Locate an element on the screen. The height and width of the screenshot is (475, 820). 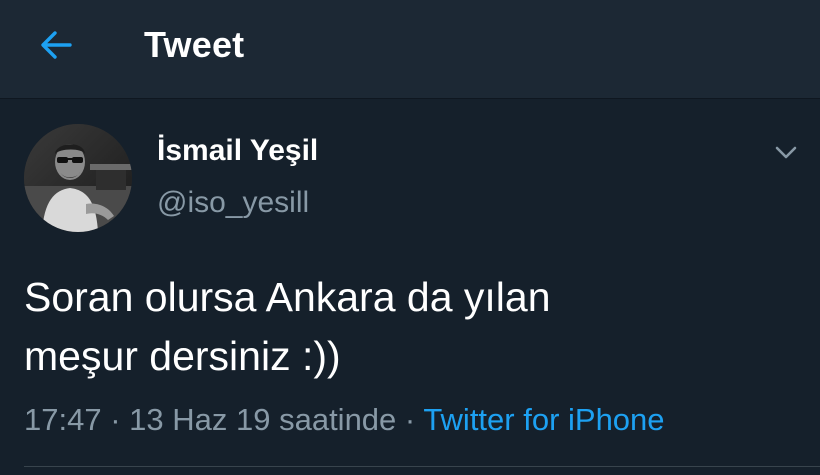
page-title: Tweet is located at coordinates (194, 44).